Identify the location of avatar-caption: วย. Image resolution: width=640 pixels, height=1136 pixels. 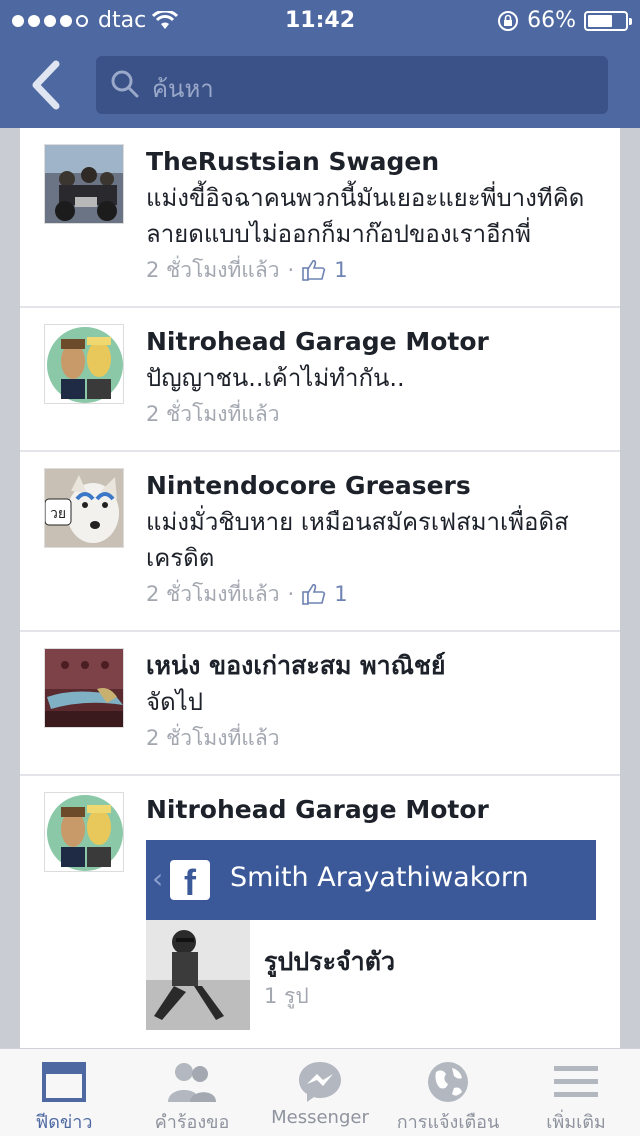
(58, 514).